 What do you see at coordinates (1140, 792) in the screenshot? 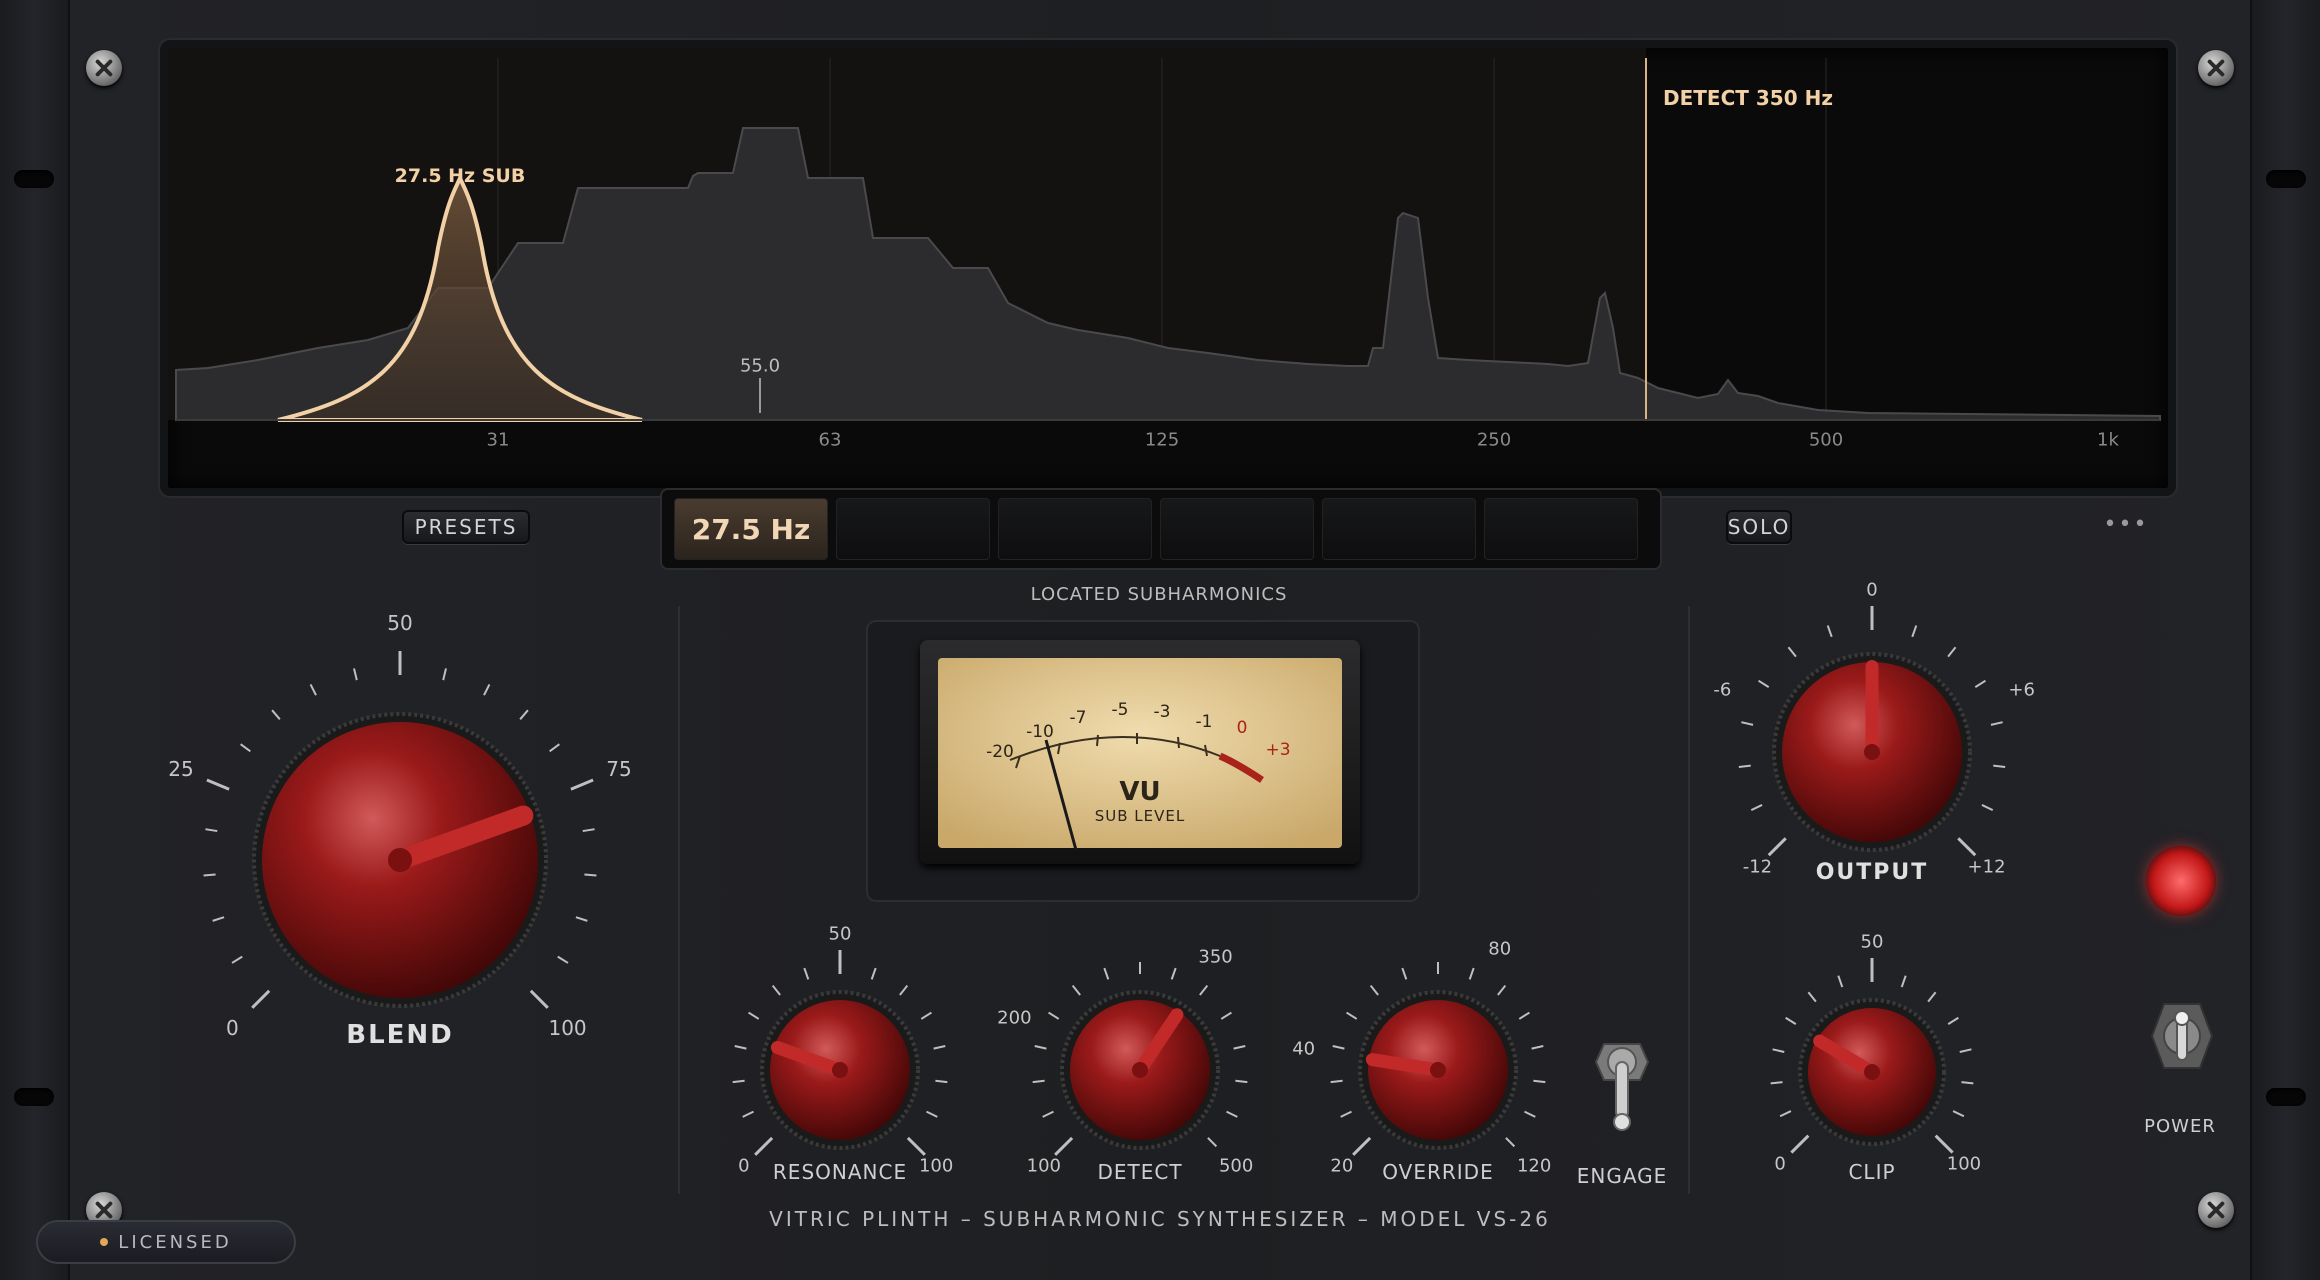
I see `vu-title: VU` at bounding box center [1140, 792].